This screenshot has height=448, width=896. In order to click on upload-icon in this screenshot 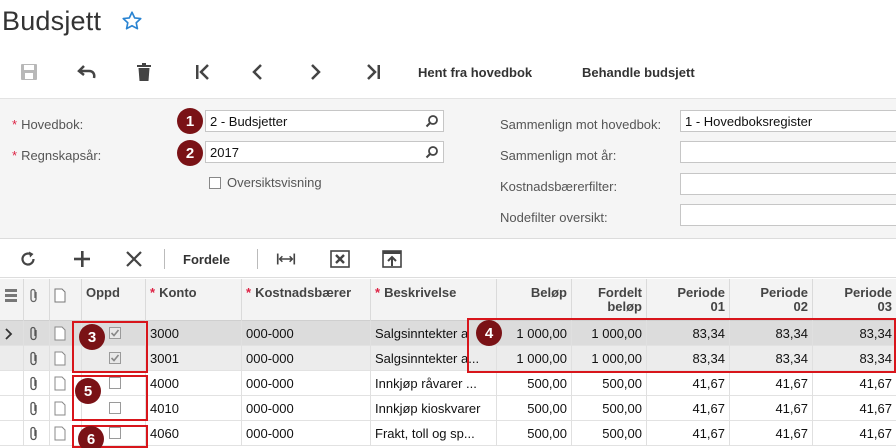, I will do `click(392, 259)`.